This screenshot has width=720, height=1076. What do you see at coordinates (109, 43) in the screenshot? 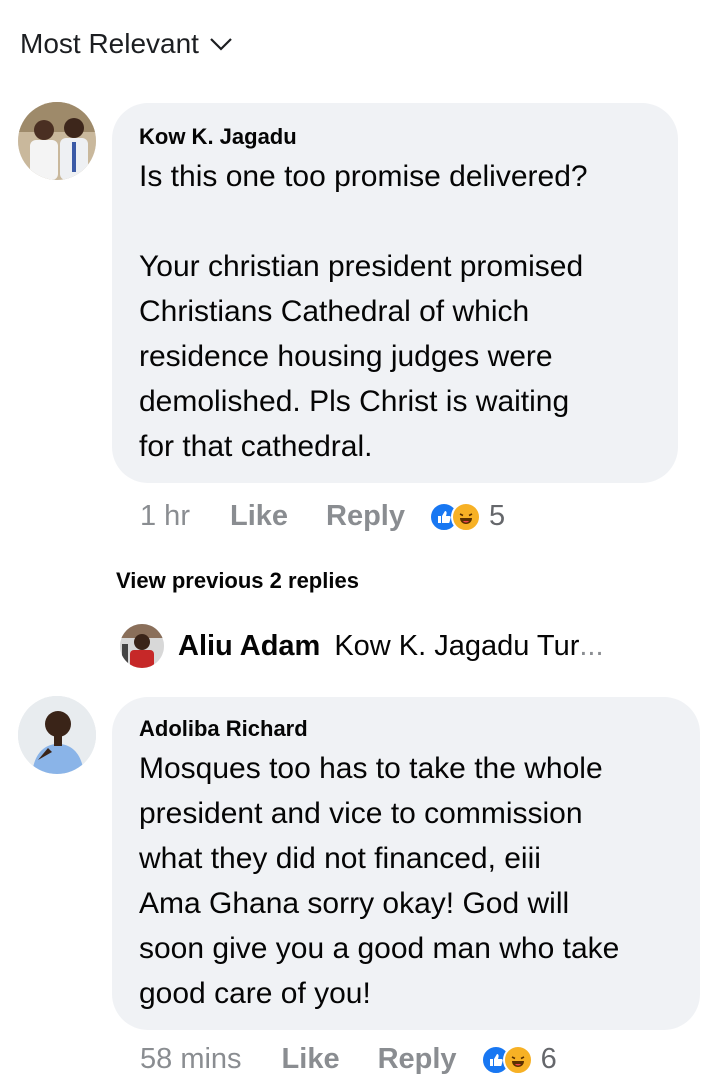
I see `sort-label: Most Relevant` at bounding box center [109, 43].